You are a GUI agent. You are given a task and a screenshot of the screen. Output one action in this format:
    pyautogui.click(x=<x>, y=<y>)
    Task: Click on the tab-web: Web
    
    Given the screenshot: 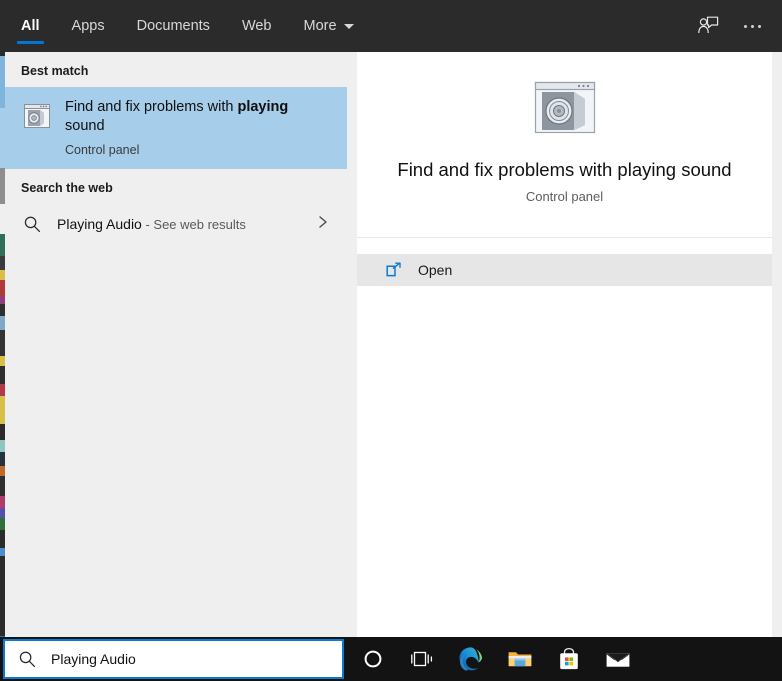 What is the action you would take?
    pyautogui.click(x=257, y=26)
    